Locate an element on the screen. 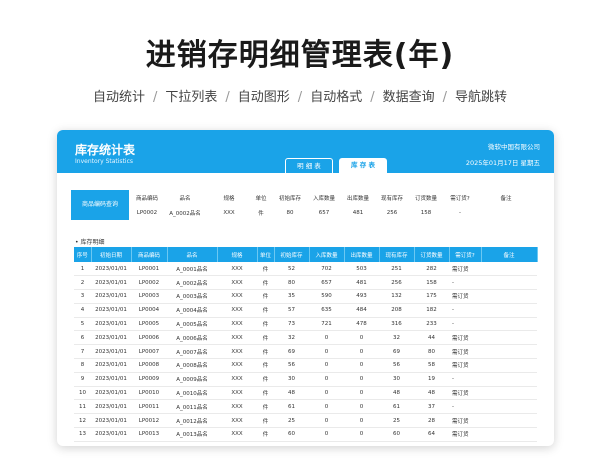  query-cell: - is located at coordinates (460, 212).